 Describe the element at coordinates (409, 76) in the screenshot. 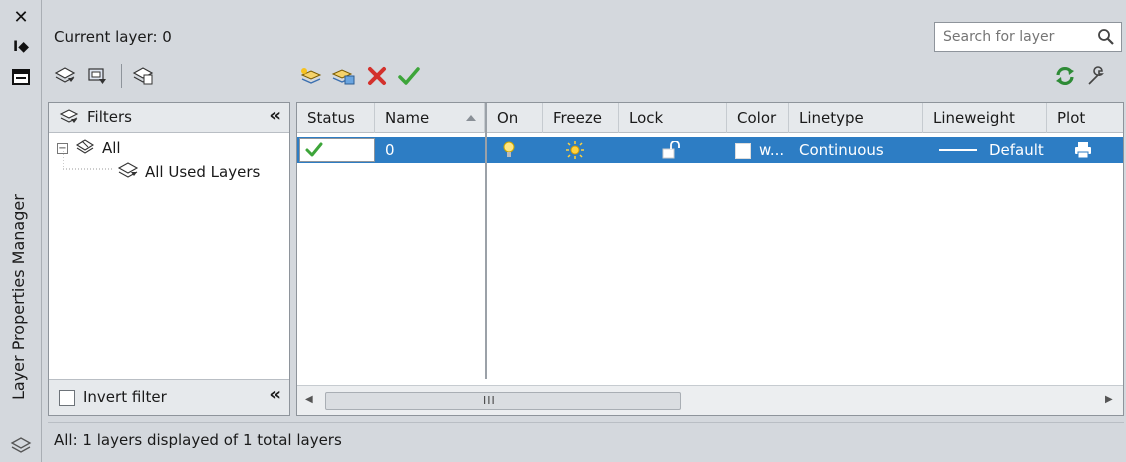

I see `set-current-icon` at that location.